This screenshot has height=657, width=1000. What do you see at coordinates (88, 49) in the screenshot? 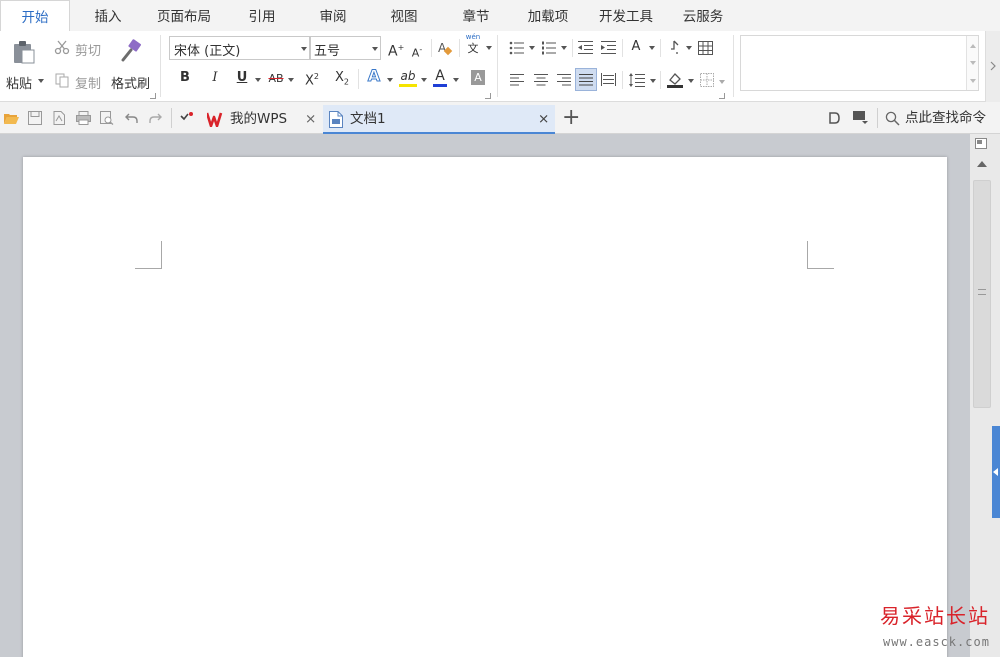
I see `cut-button: 剪切` at bounding box center [88, 49].